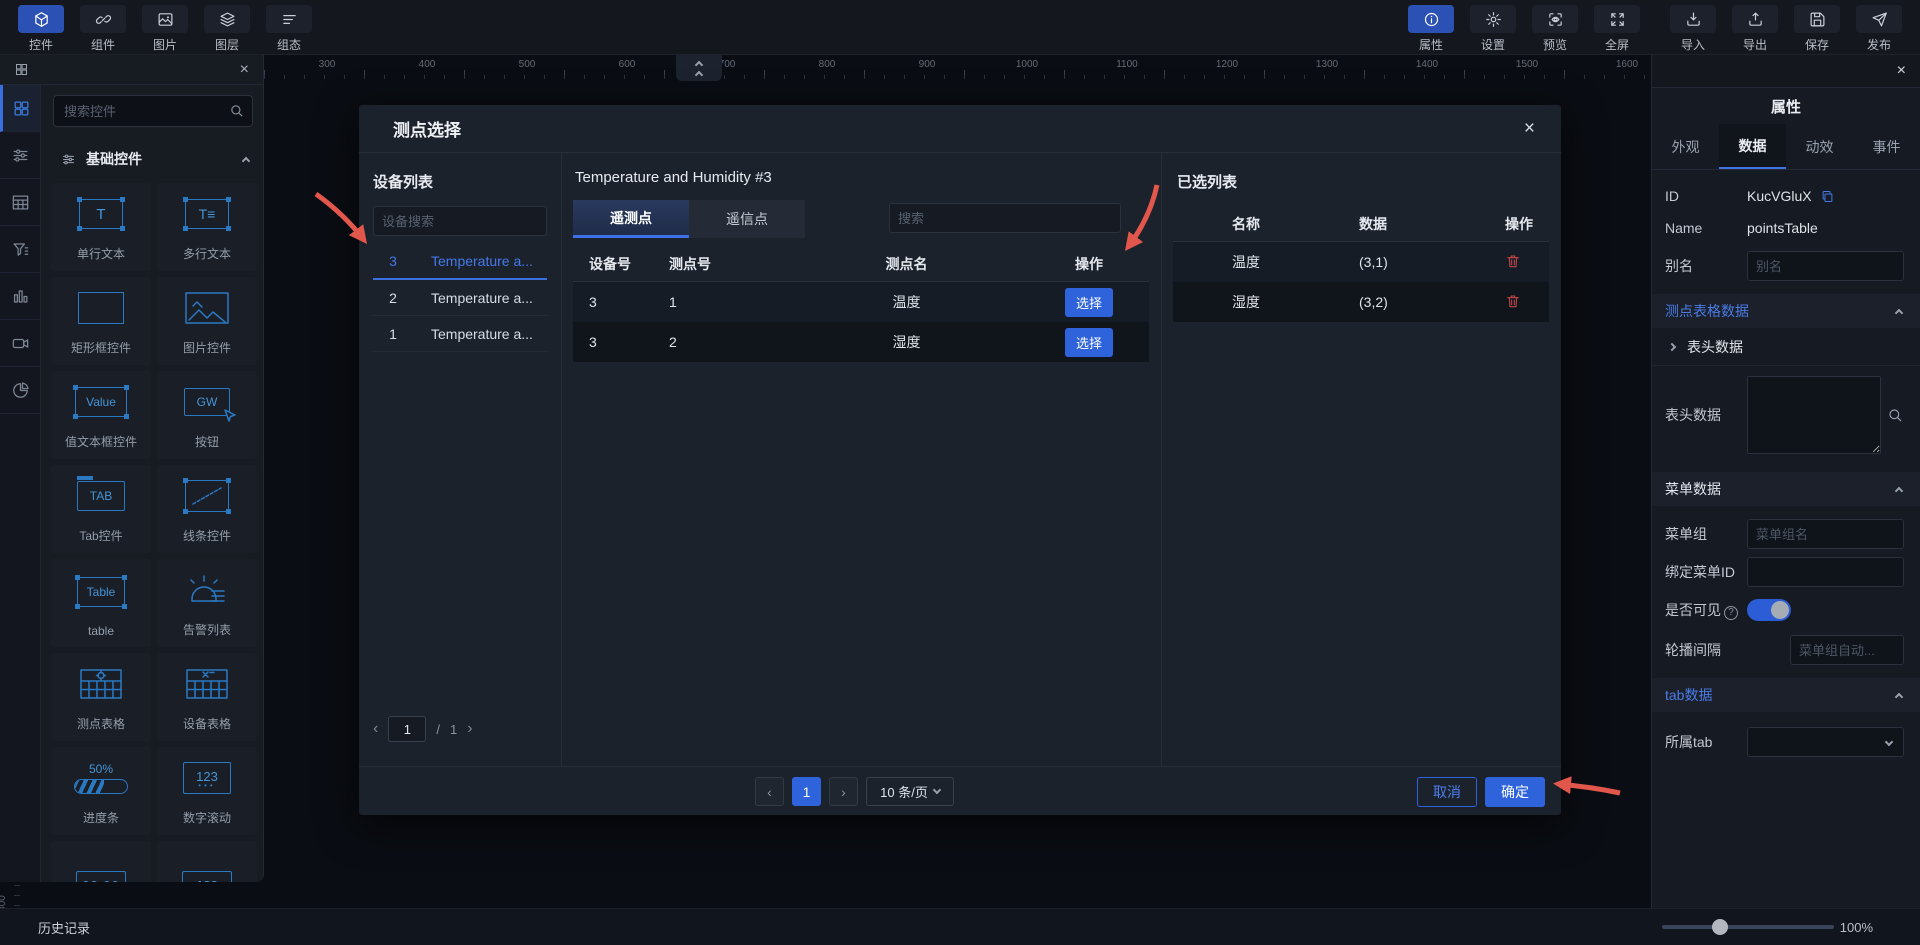  Describe the element at coordinates (1814, 415) in the screenshot. I see `header-data-textarea` at that location.